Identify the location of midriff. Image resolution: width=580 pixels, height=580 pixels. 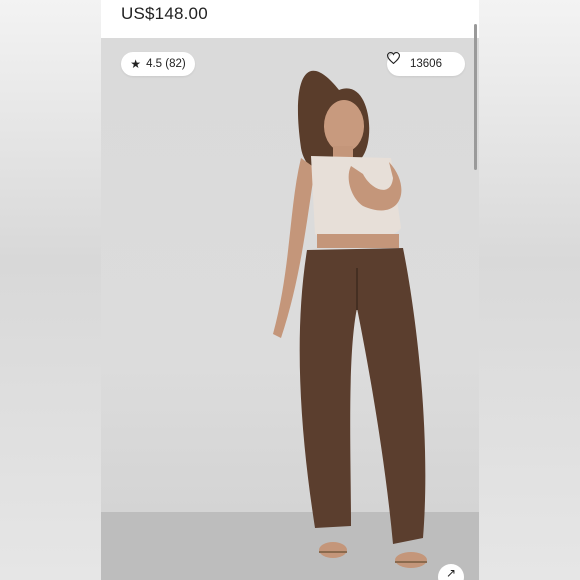
(358, 241).